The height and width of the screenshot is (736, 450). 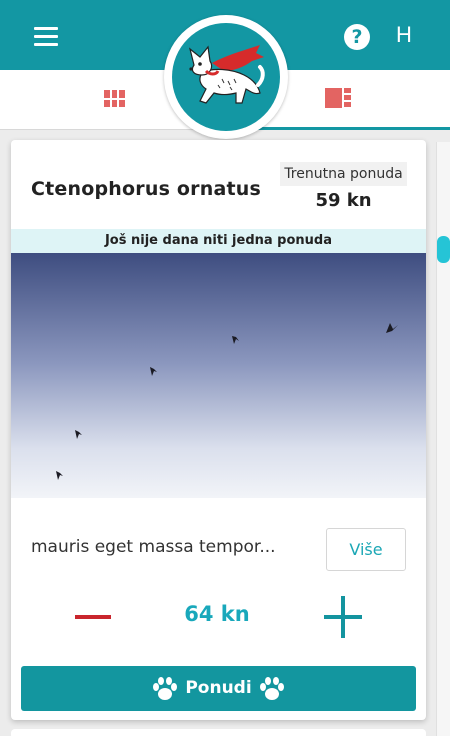 I want to click on scrollbar-track, so click(x=443, y=439).